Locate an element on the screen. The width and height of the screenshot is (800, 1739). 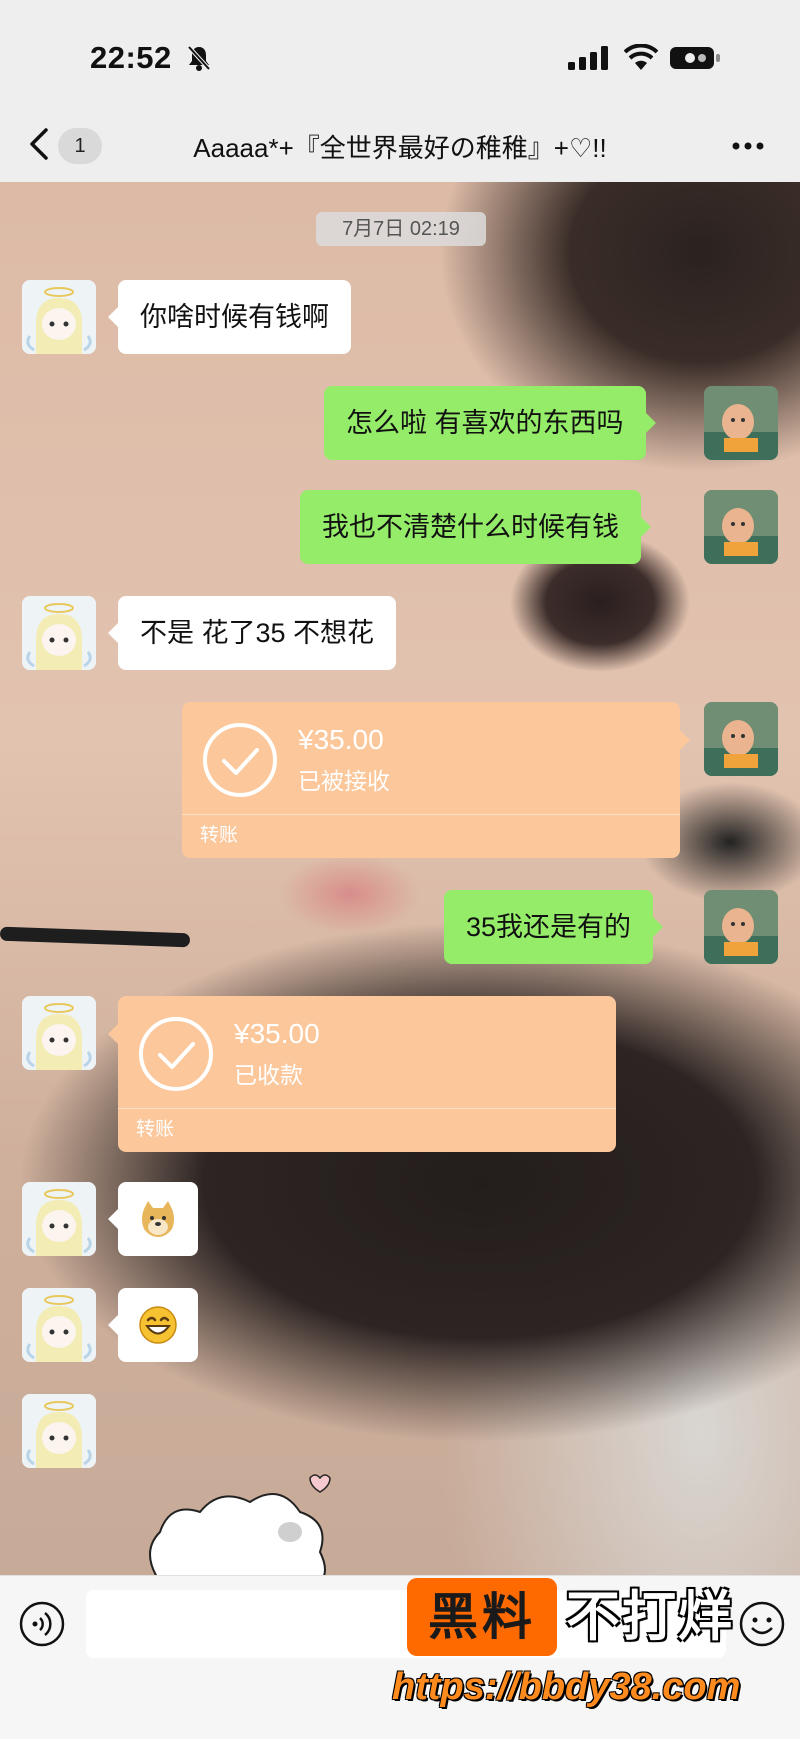
voice-icon is located at coordinates (42, 1624).